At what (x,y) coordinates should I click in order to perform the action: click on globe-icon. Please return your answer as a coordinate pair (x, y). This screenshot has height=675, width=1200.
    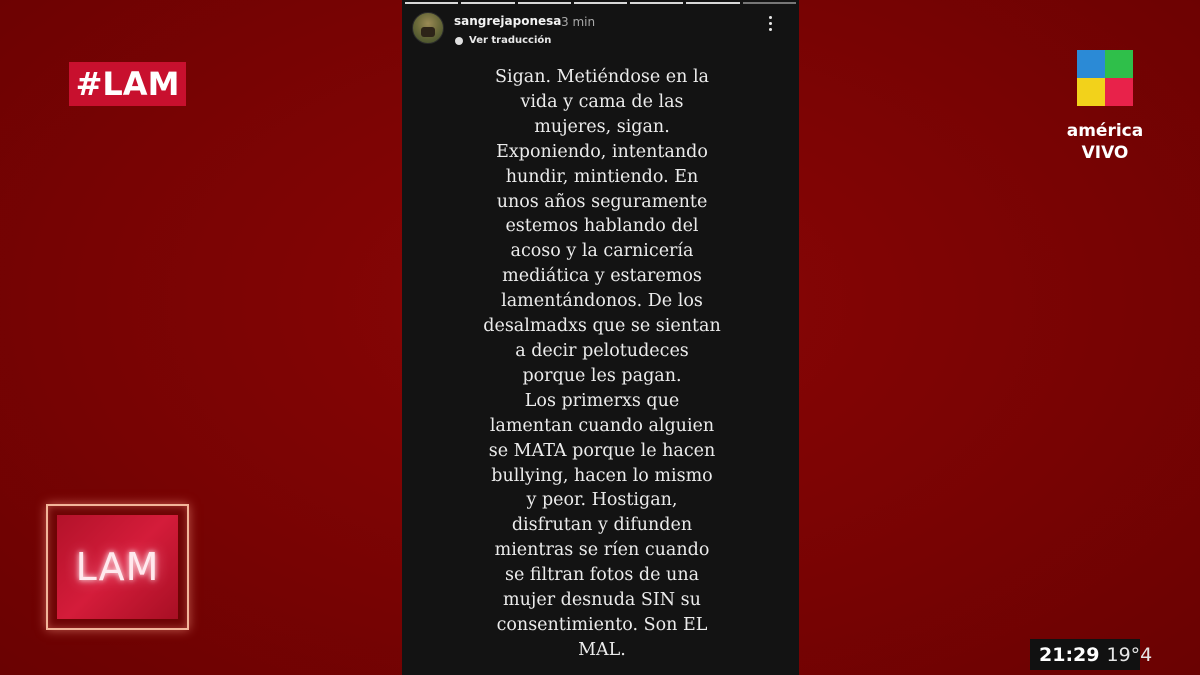
    Looking at the image, I should click on (459, 40).